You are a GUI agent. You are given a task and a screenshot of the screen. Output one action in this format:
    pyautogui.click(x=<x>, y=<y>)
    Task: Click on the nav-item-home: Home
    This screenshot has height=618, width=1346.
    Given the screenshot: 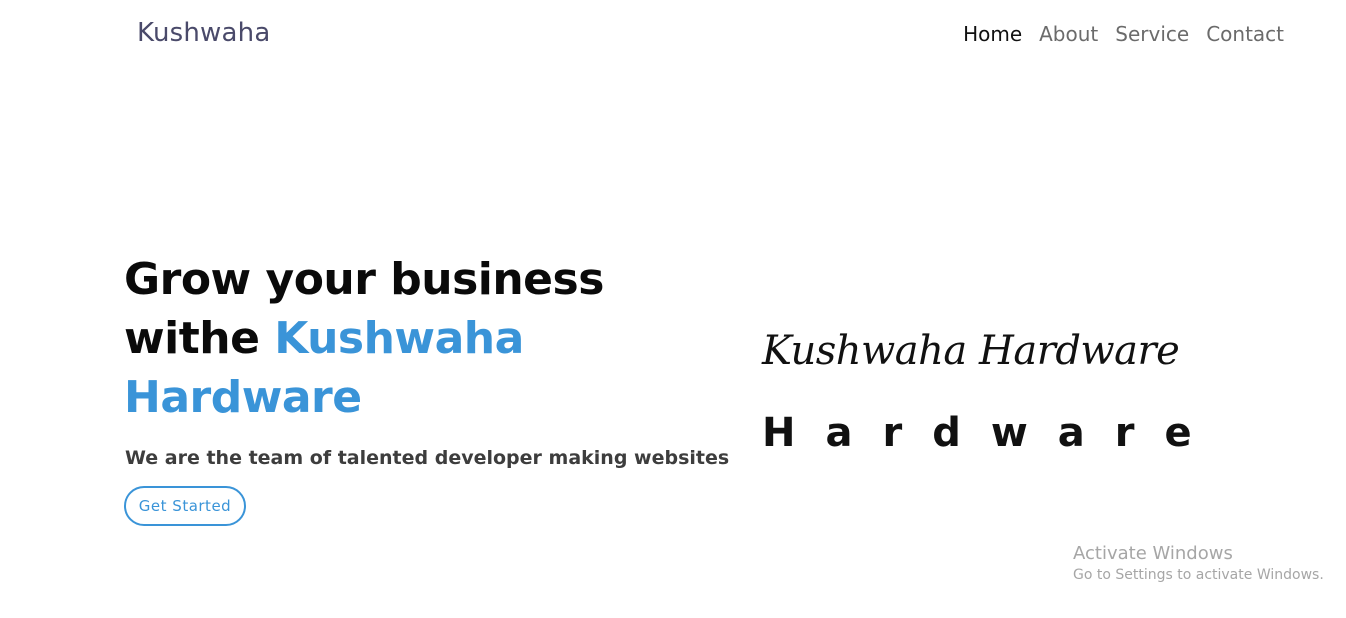 What is the action you would take?
    pyautogui.click(x=992, y=34)
    